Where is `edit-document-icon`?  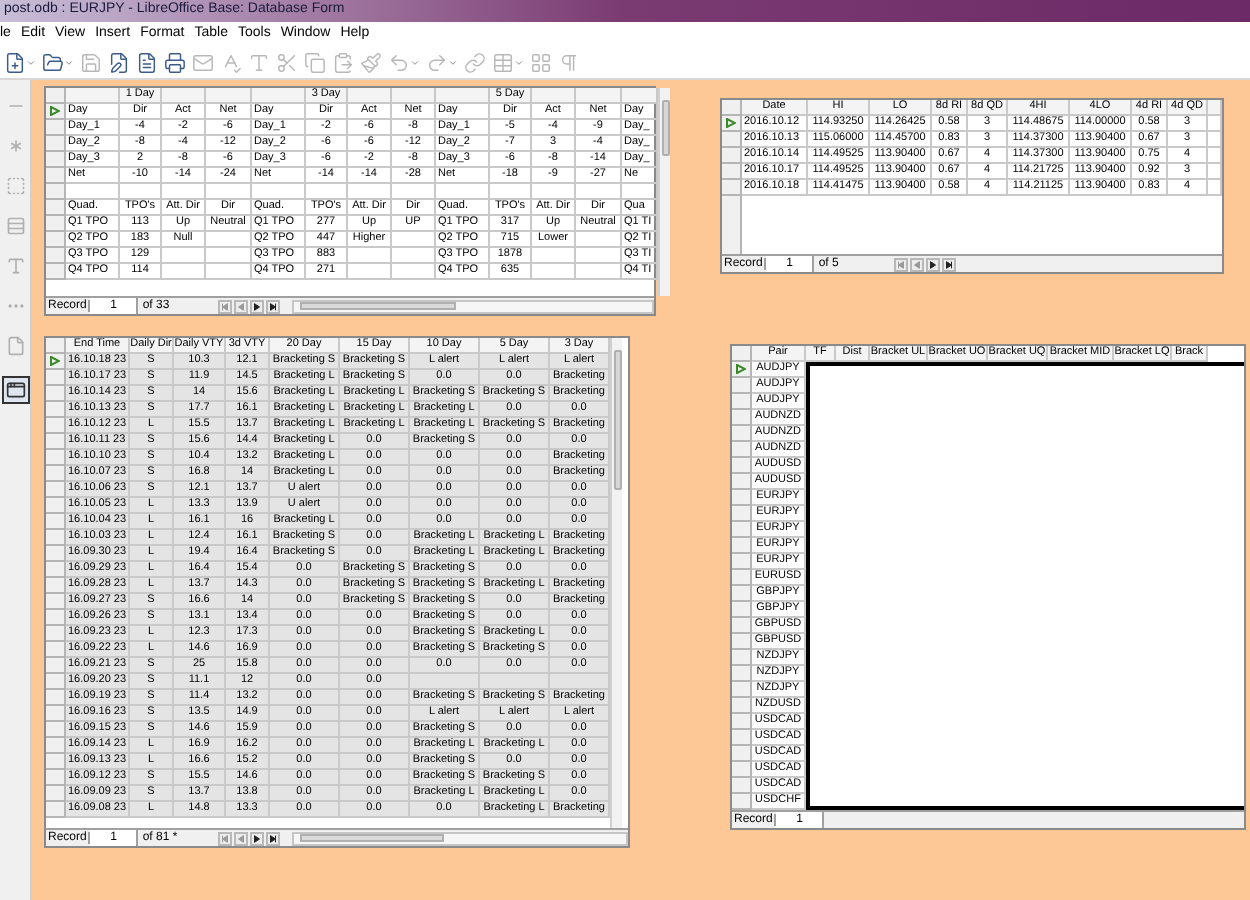
edit-document-icon is located at coordinates (119, 62).